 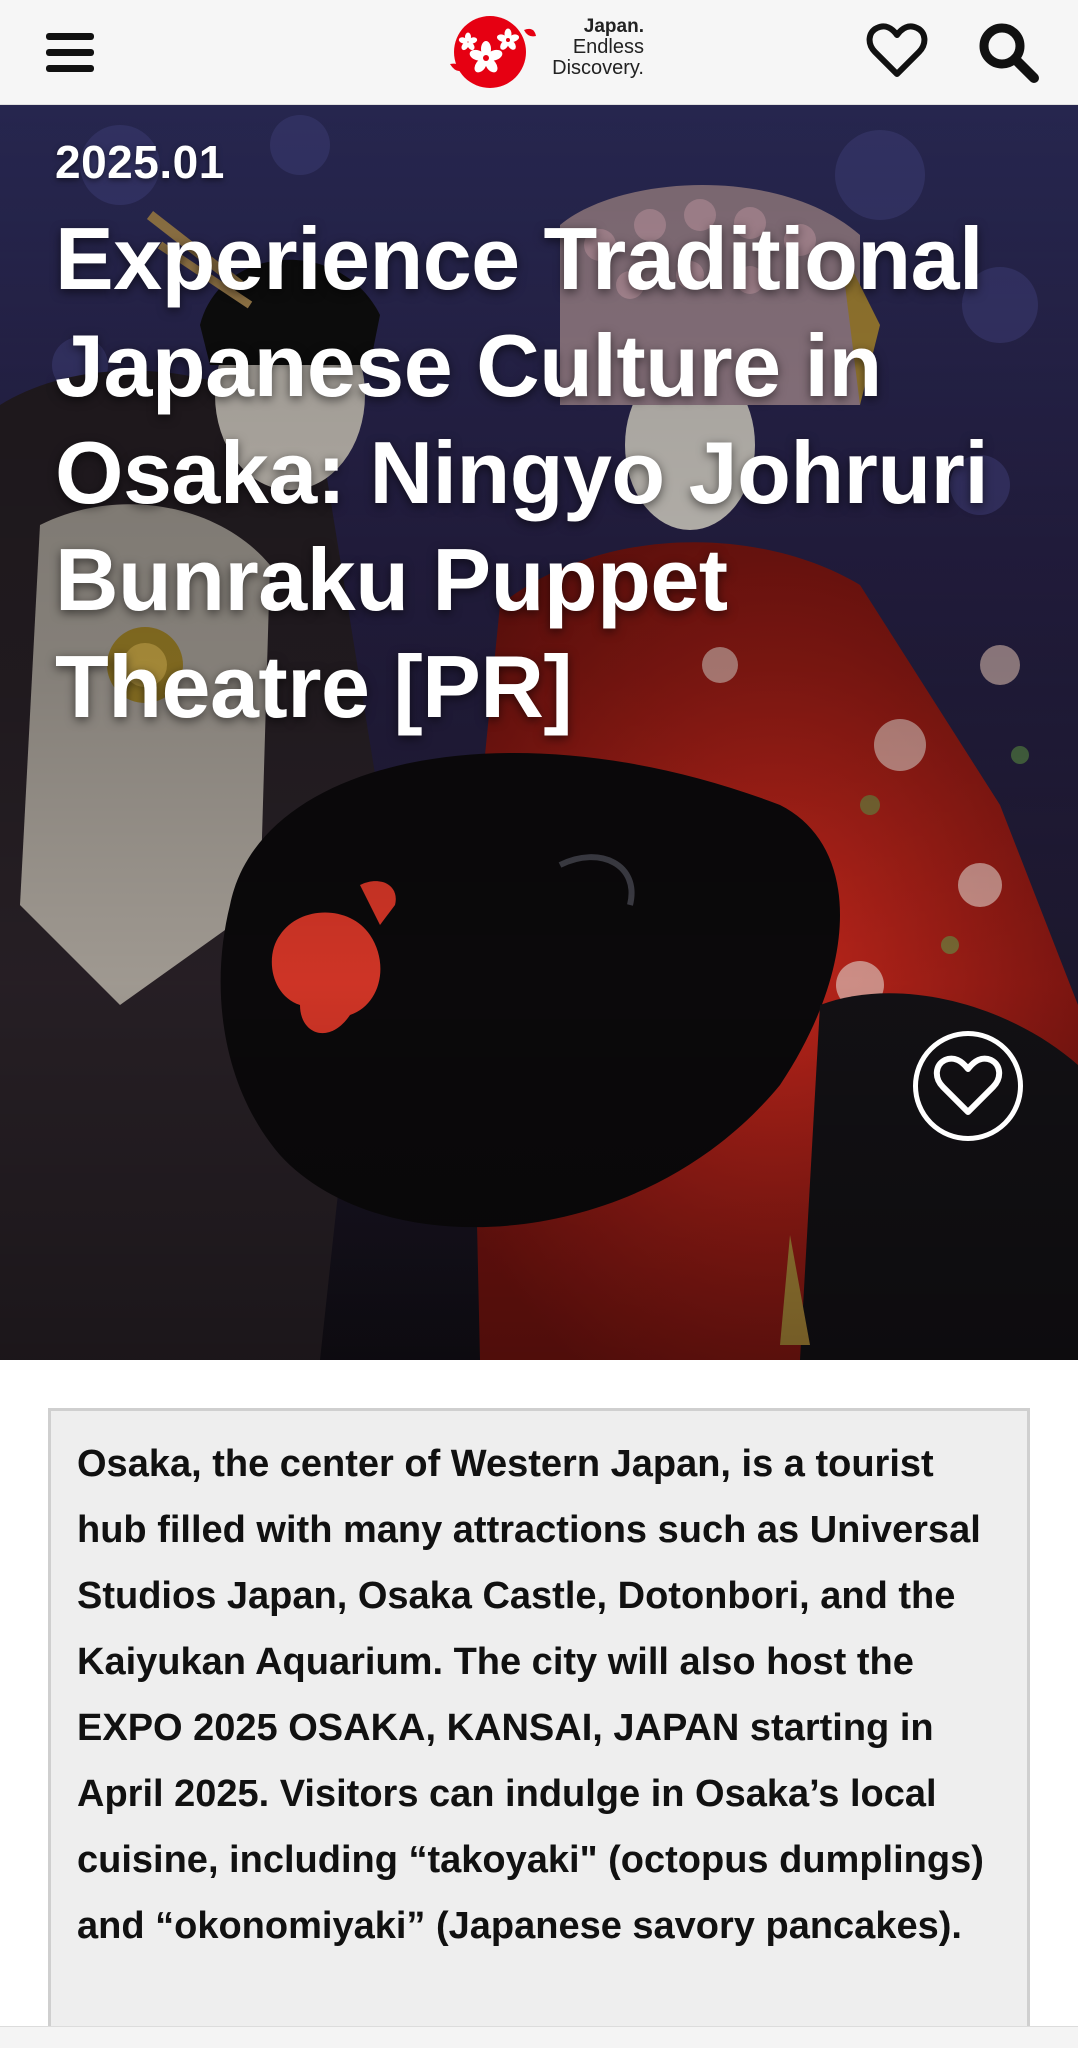 What do you see at coordinates (539, 2037) in the screenshot?
I see `bottom-edge` at bounding box center [539, 2037].